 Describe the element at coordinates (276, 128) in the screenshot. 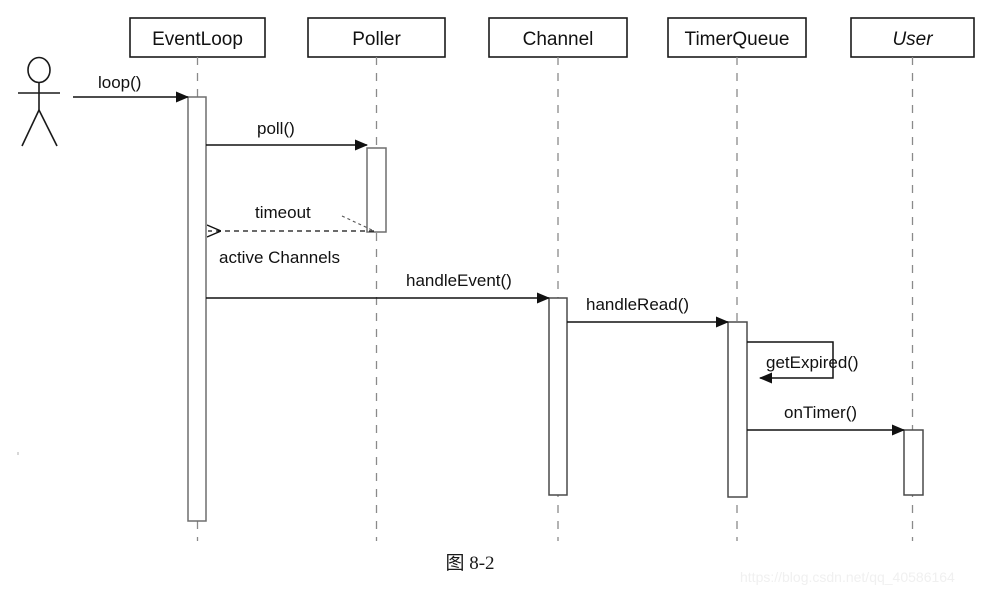

I see `message-label: poll()` at that location.